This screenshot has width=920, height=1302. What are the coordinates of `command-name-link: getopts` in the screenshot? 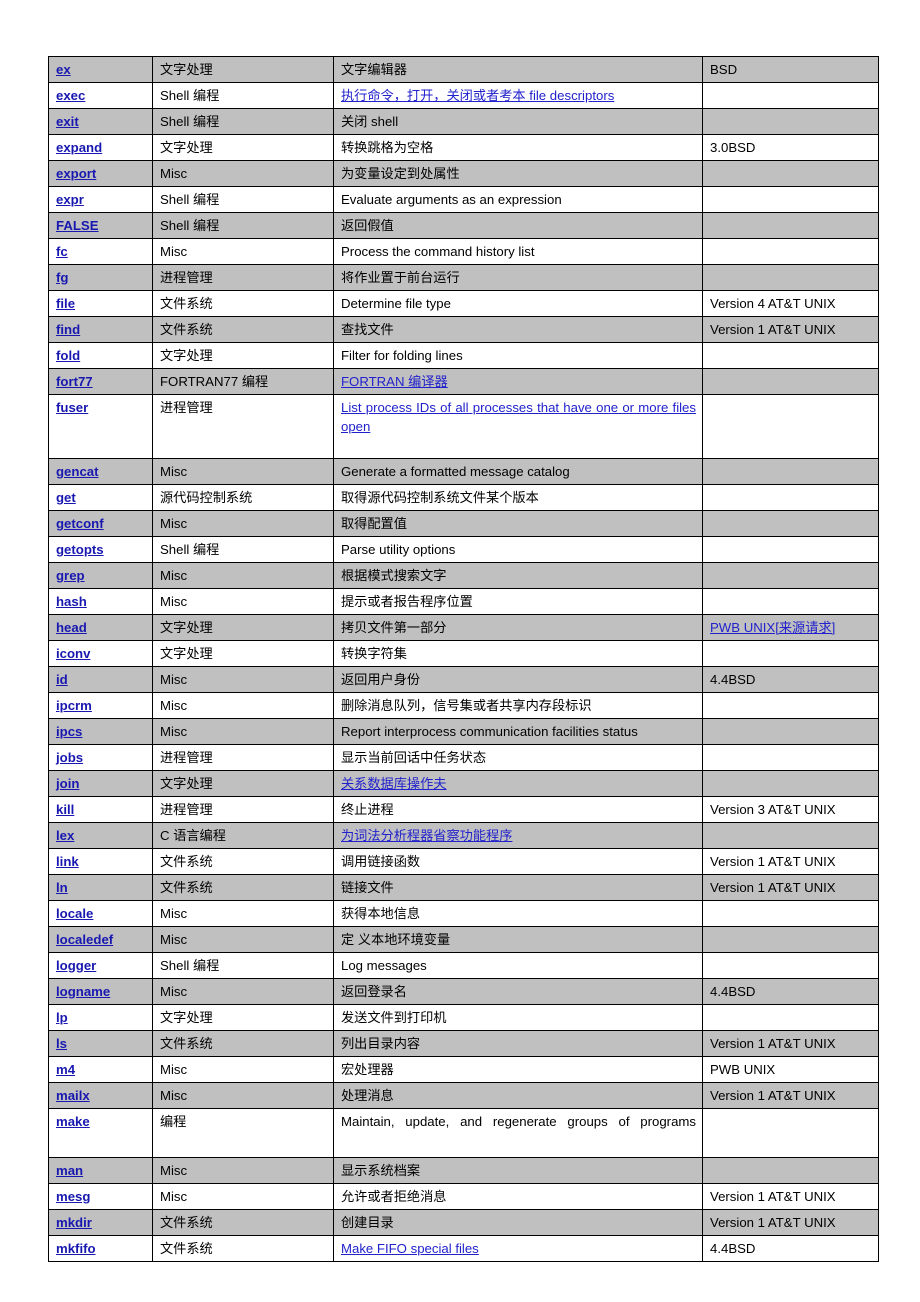 It's located at (80, 549).